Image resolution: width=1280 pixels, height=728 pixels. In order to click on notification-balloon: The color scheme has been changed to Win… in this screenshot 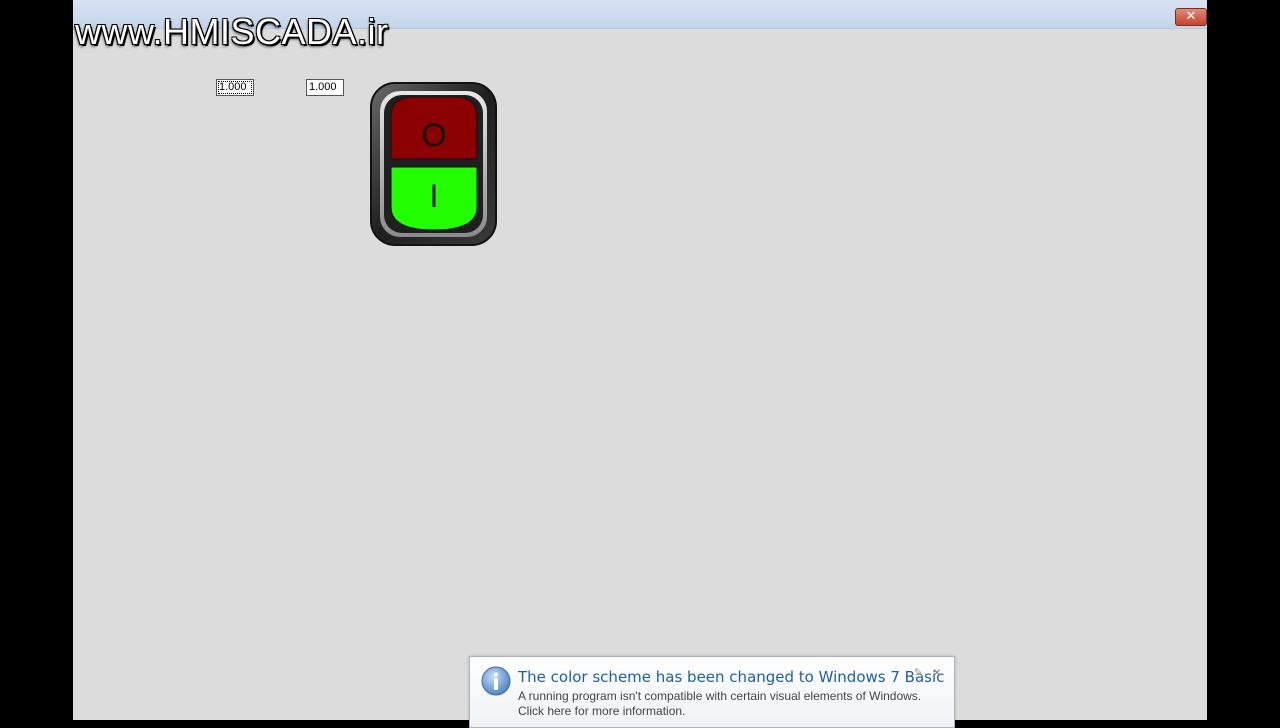, I will do `click(712, 692)`.